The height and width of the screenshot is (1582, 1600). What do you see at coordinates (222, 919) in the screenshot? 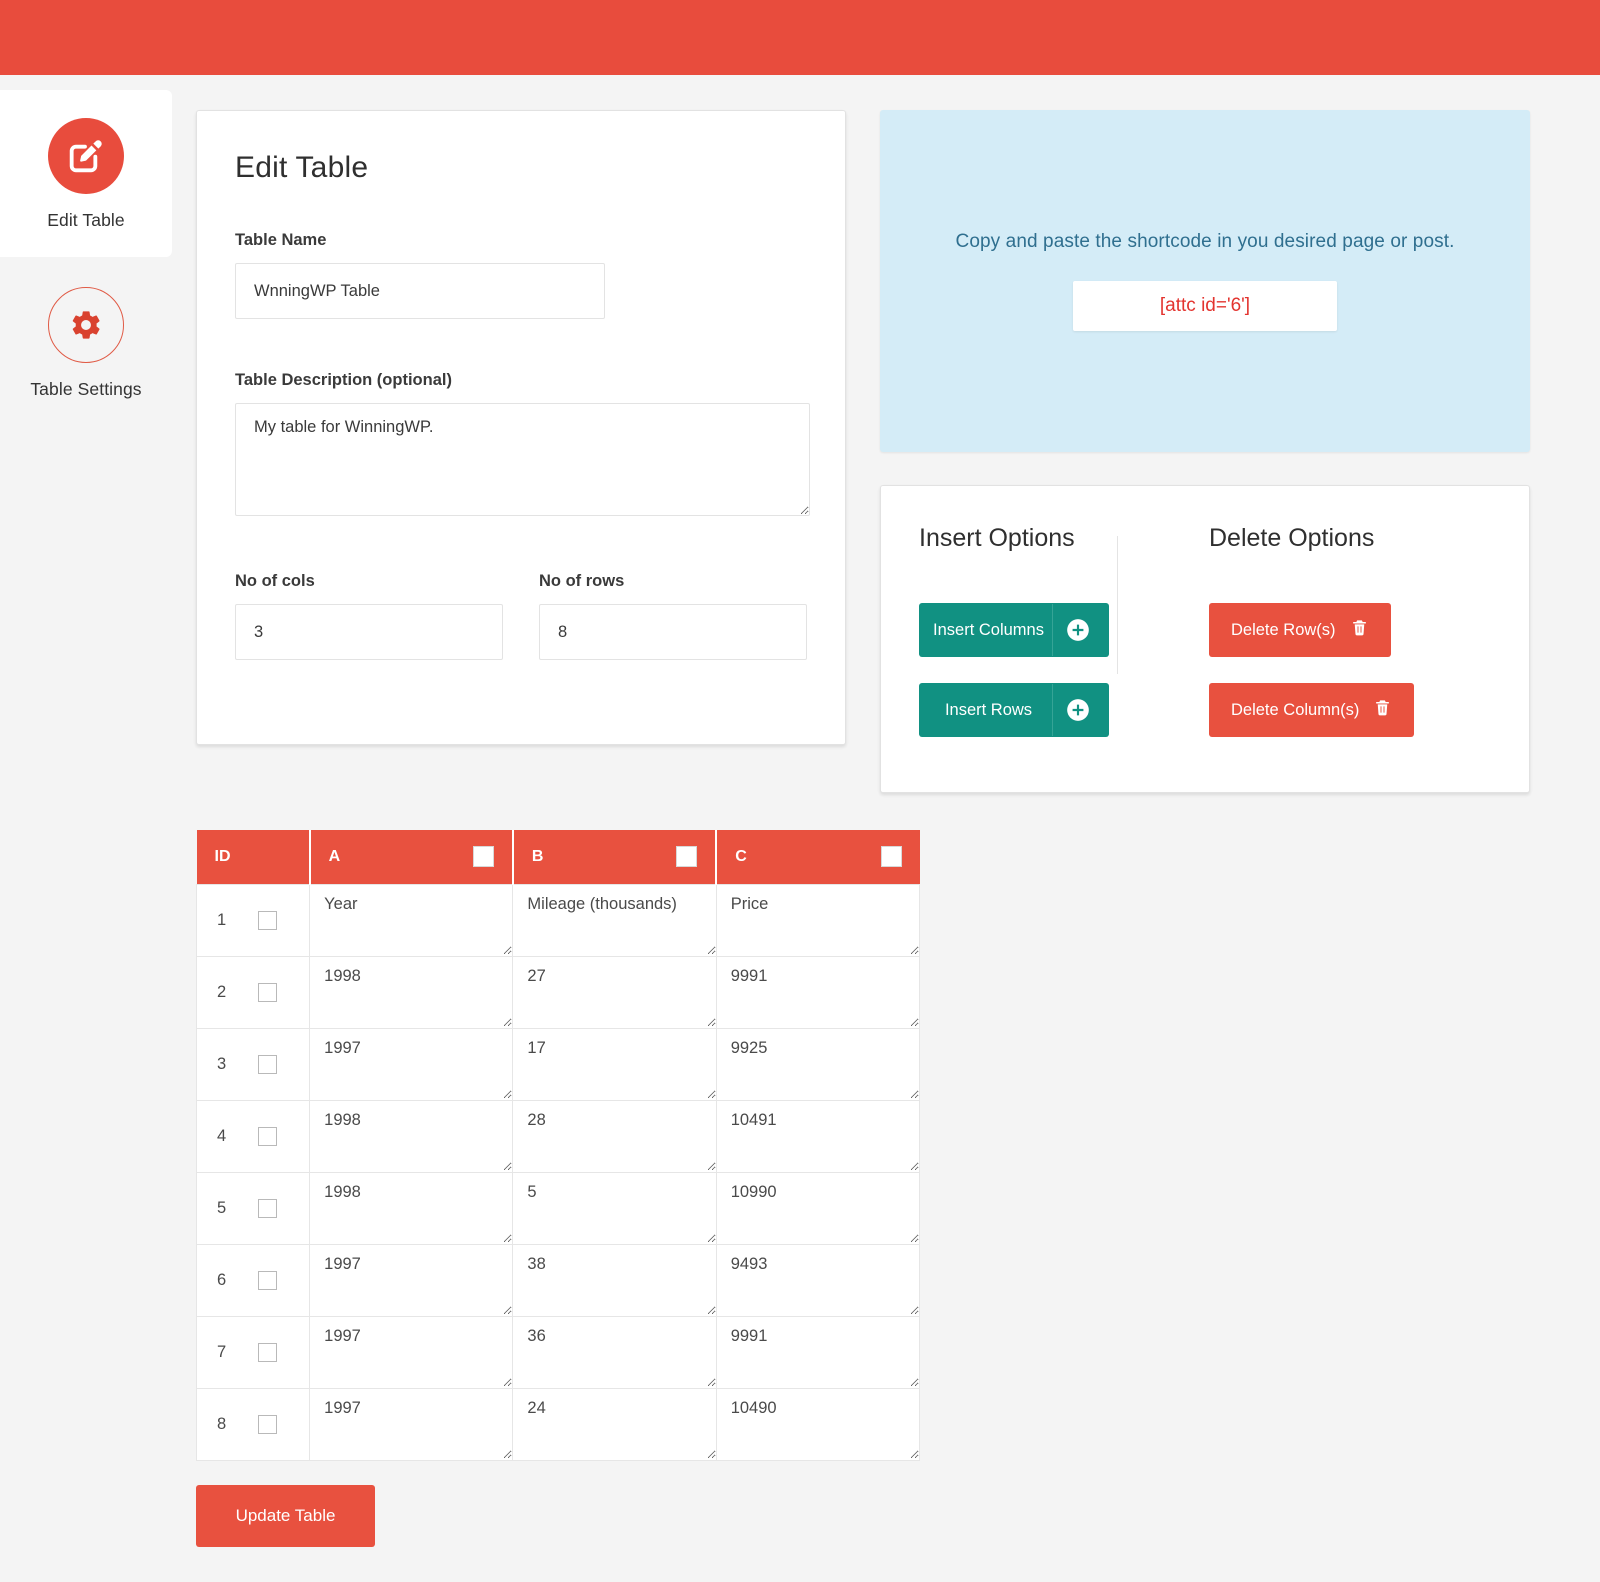
I see `row-id-label: 1` at bounding box center [222, 919].